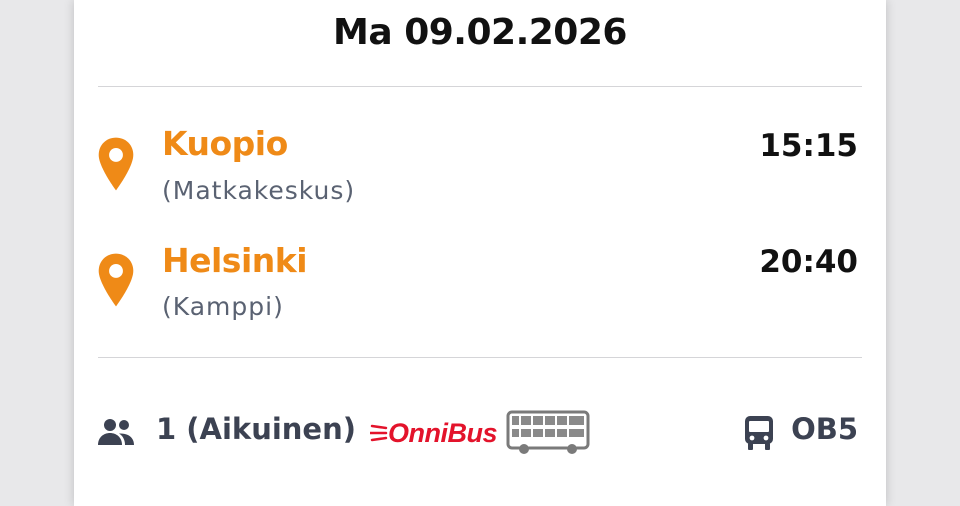 This screenshot has height=506, width=960. I want to click on operator-name: OnniBus, so click(443, 433).